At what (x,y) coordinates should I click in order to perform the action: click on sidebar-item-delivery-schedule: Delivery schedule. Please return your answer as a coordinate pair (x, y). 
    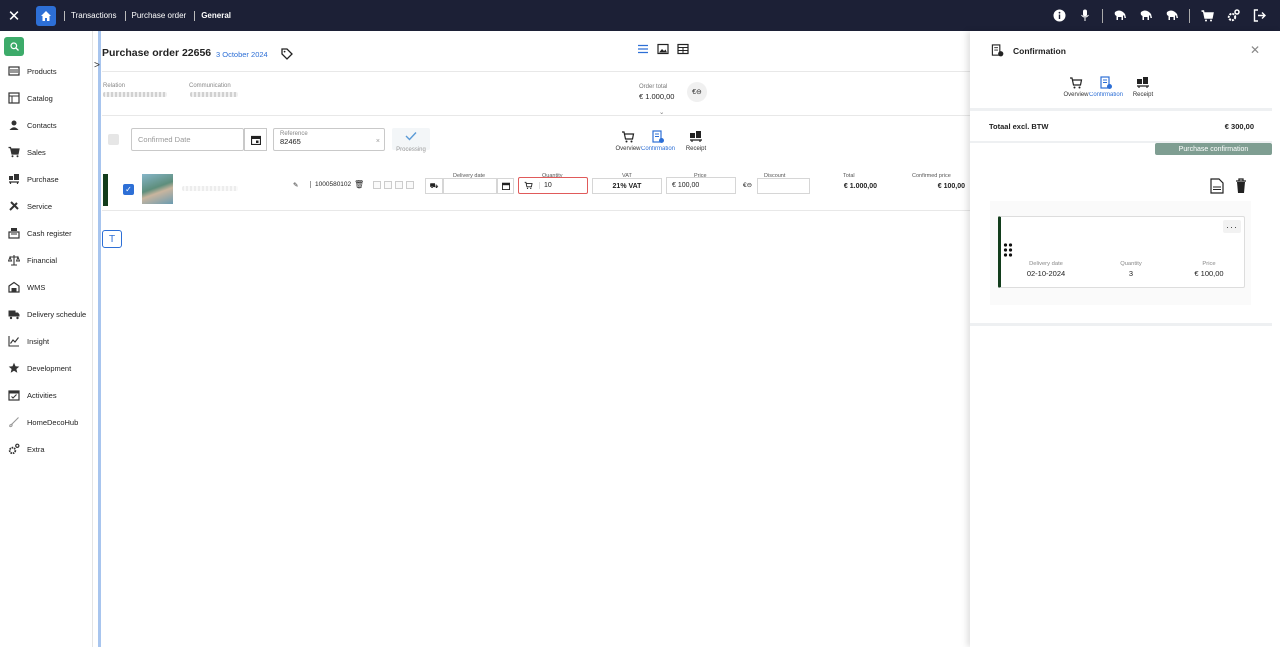
    Looking at the image, I should click on (46, 314).